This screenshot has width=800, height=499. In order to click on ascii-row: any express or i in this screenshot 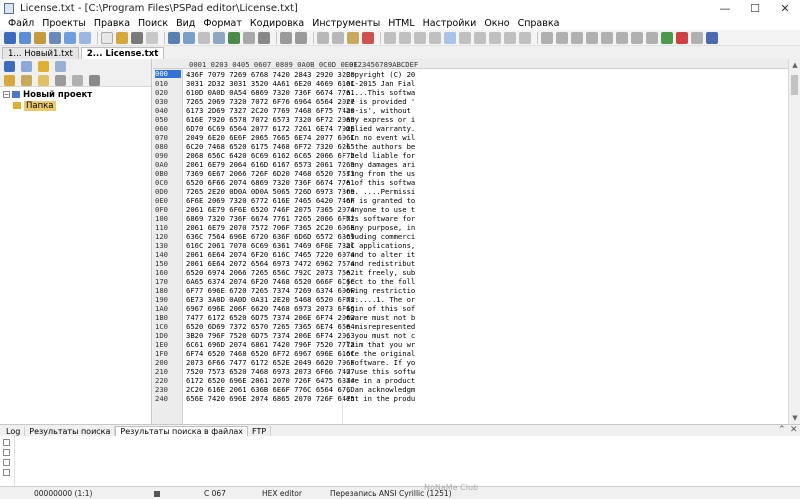, I will do `click(386, 119)`.